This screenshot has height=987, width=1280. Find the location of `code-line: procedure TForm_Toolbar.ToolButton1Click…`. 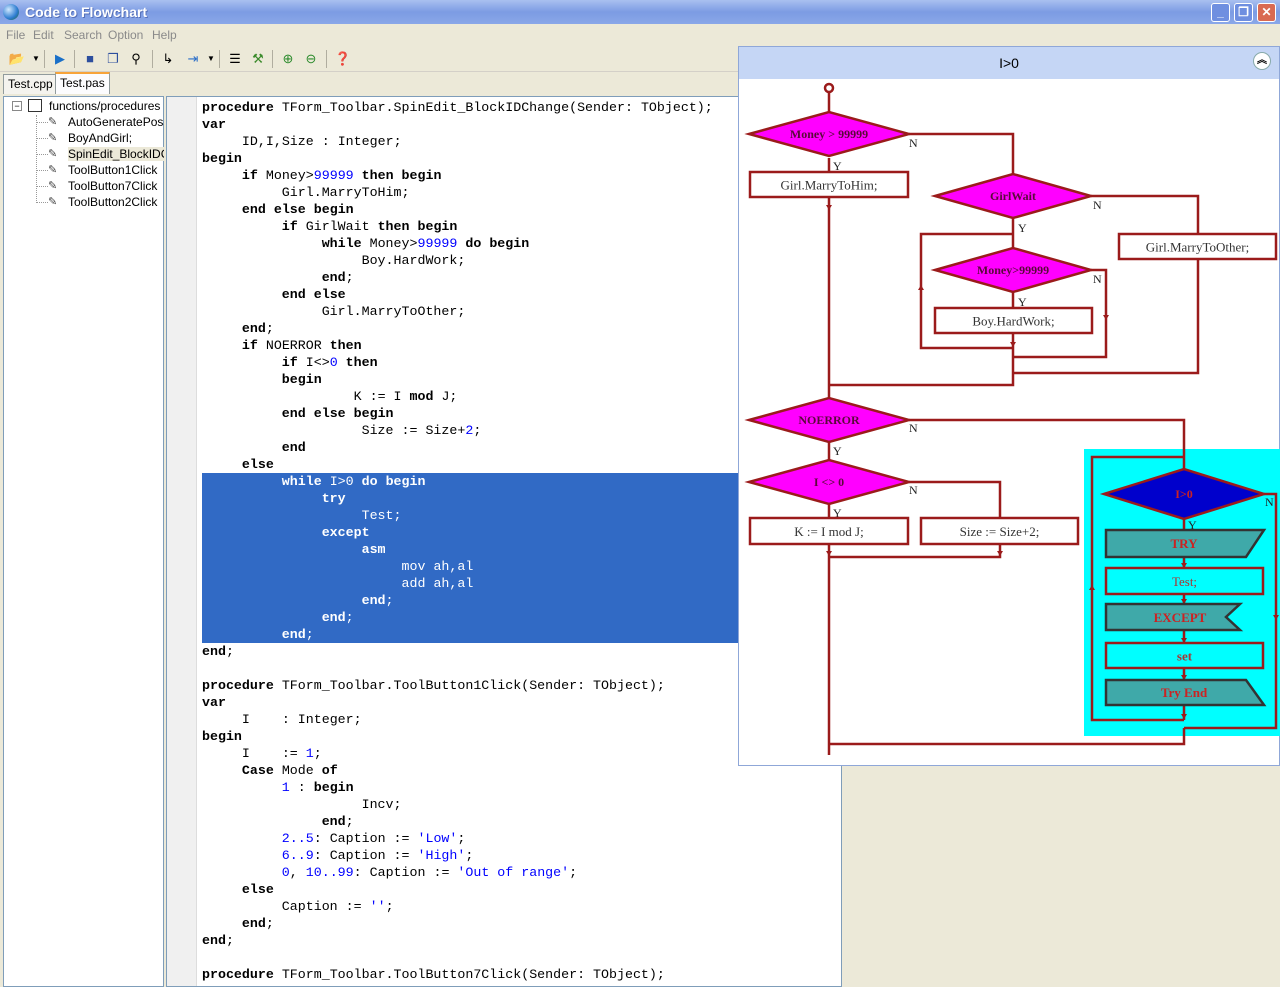

code-line: procedure TForm_Toolbar.ToolButton1Click… is located at coordinates (433, 685).